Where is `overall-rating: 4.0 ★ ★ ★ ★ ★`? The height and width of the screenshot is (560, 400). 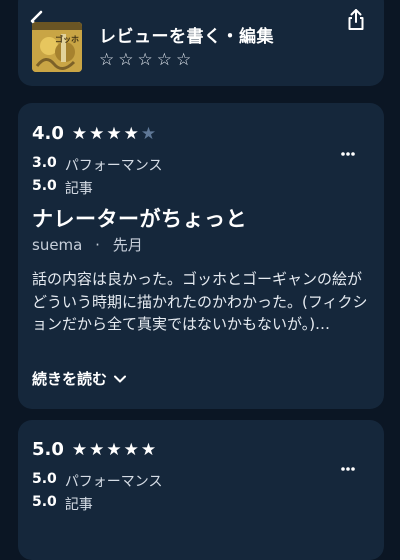 overall-rating: 4.0 ★ ★ ★ ★ ★ is located at coordinates (94, 133).